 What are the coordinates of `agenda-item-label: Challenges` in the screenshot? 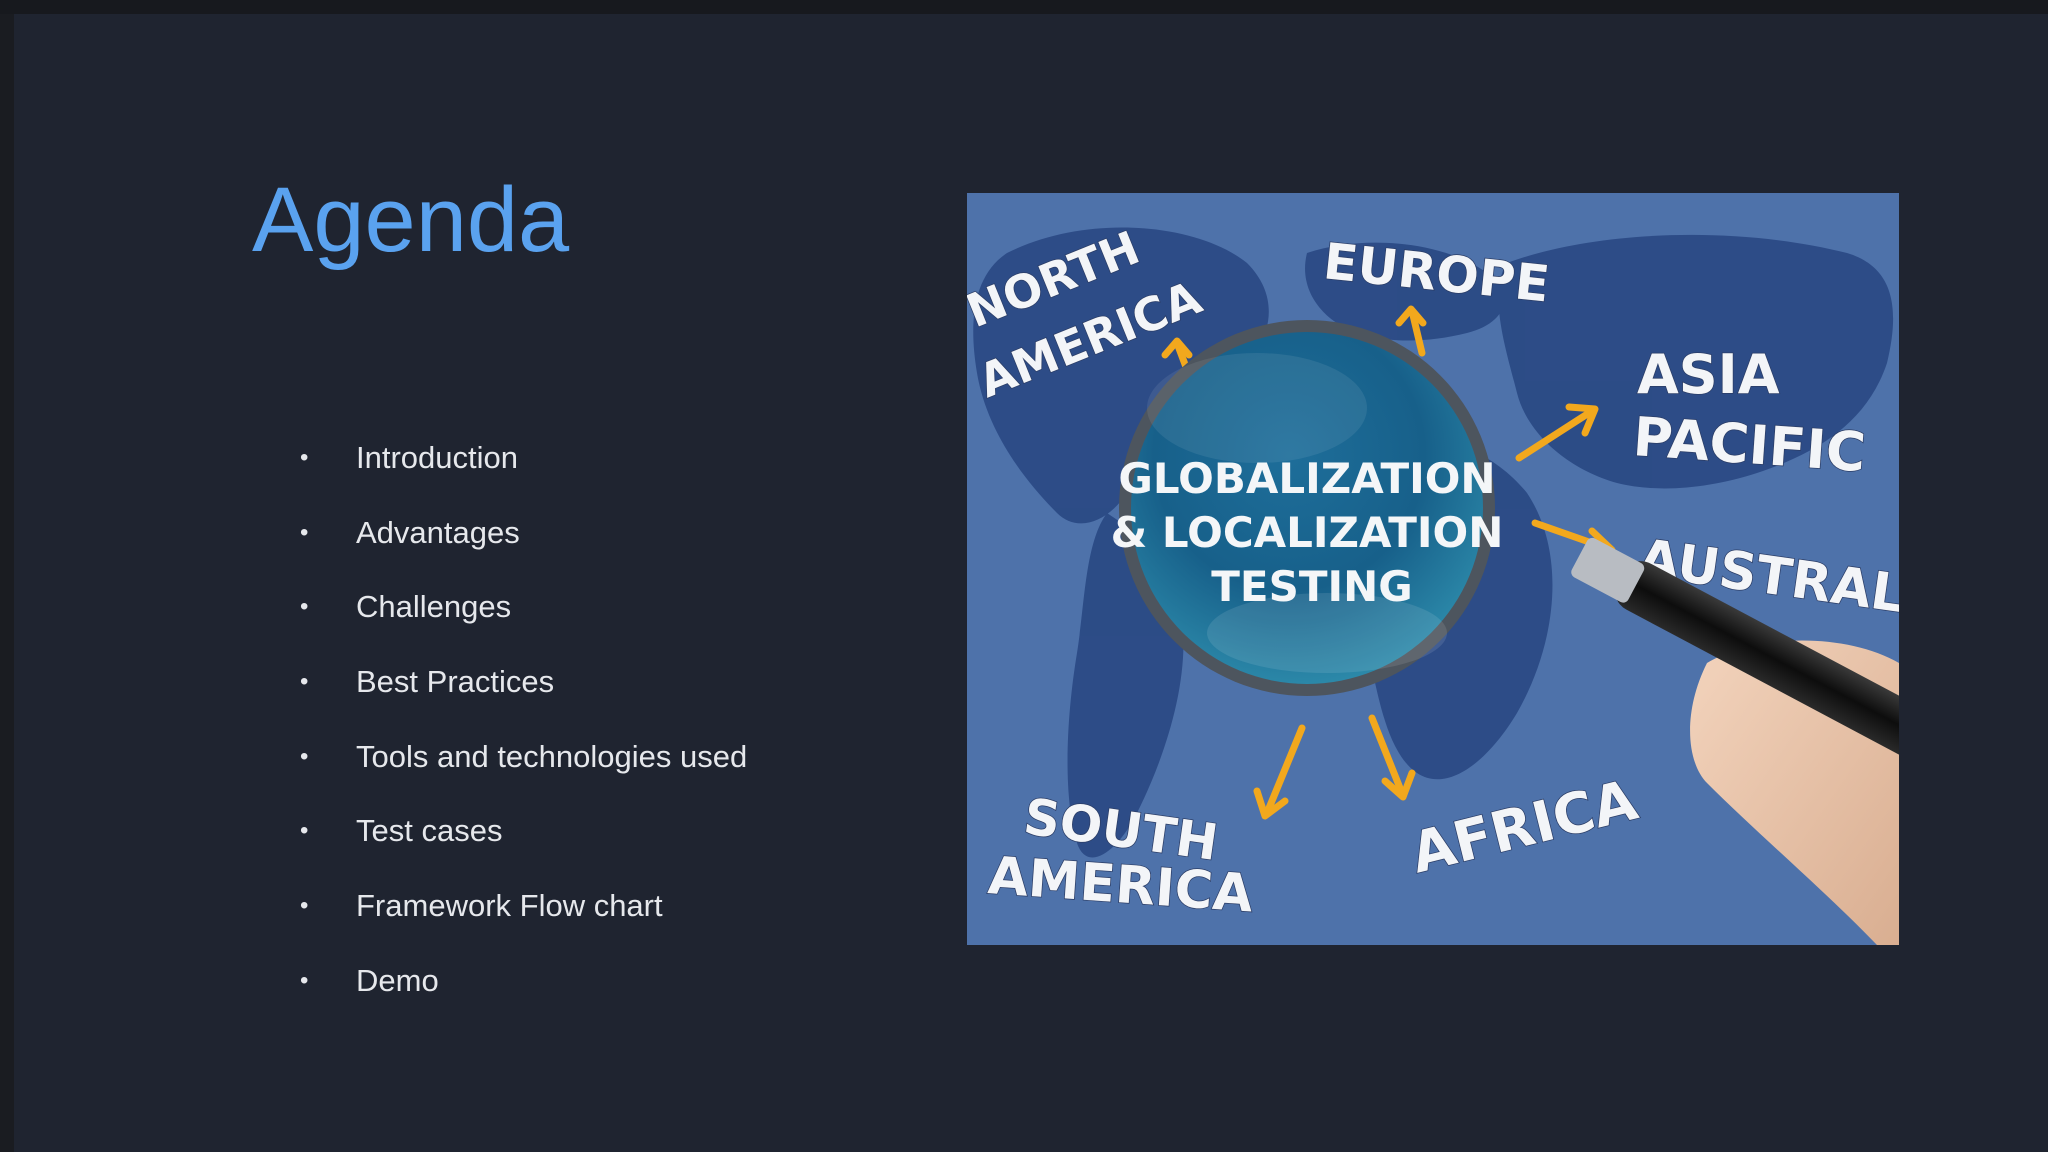 It's located at (434, 607).